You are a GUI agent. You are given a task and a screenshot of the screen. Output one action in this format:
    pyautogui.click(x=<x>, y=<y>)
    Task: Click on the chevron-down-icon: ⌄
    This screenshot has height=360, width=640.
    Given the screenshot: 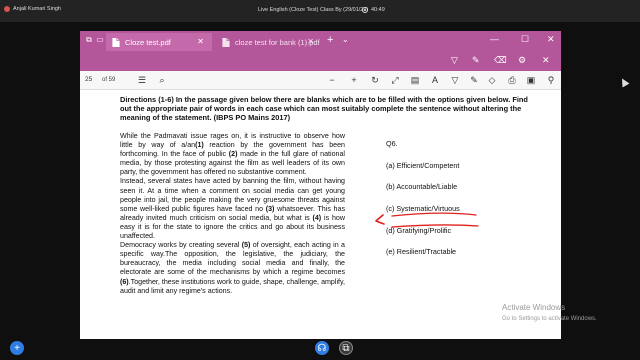 What is the action you would take?
    pyautogui.click(x=345, y=39)
    